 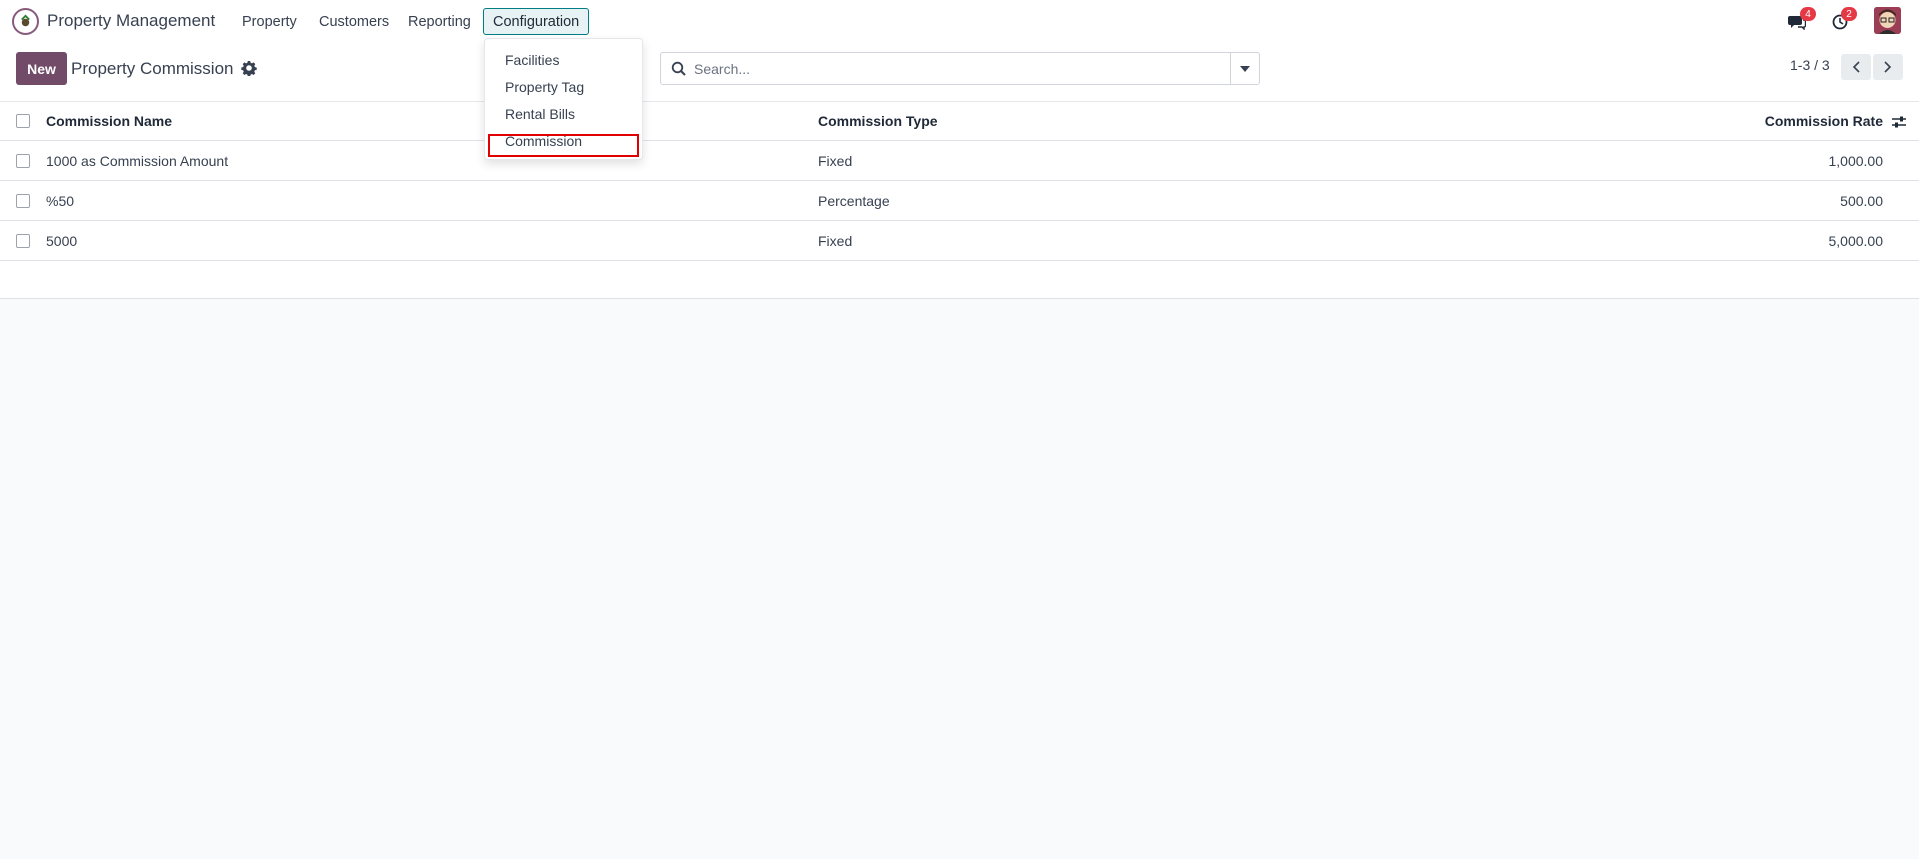 I want to click on activities-badge: 2, so click(x=1849, y=14).